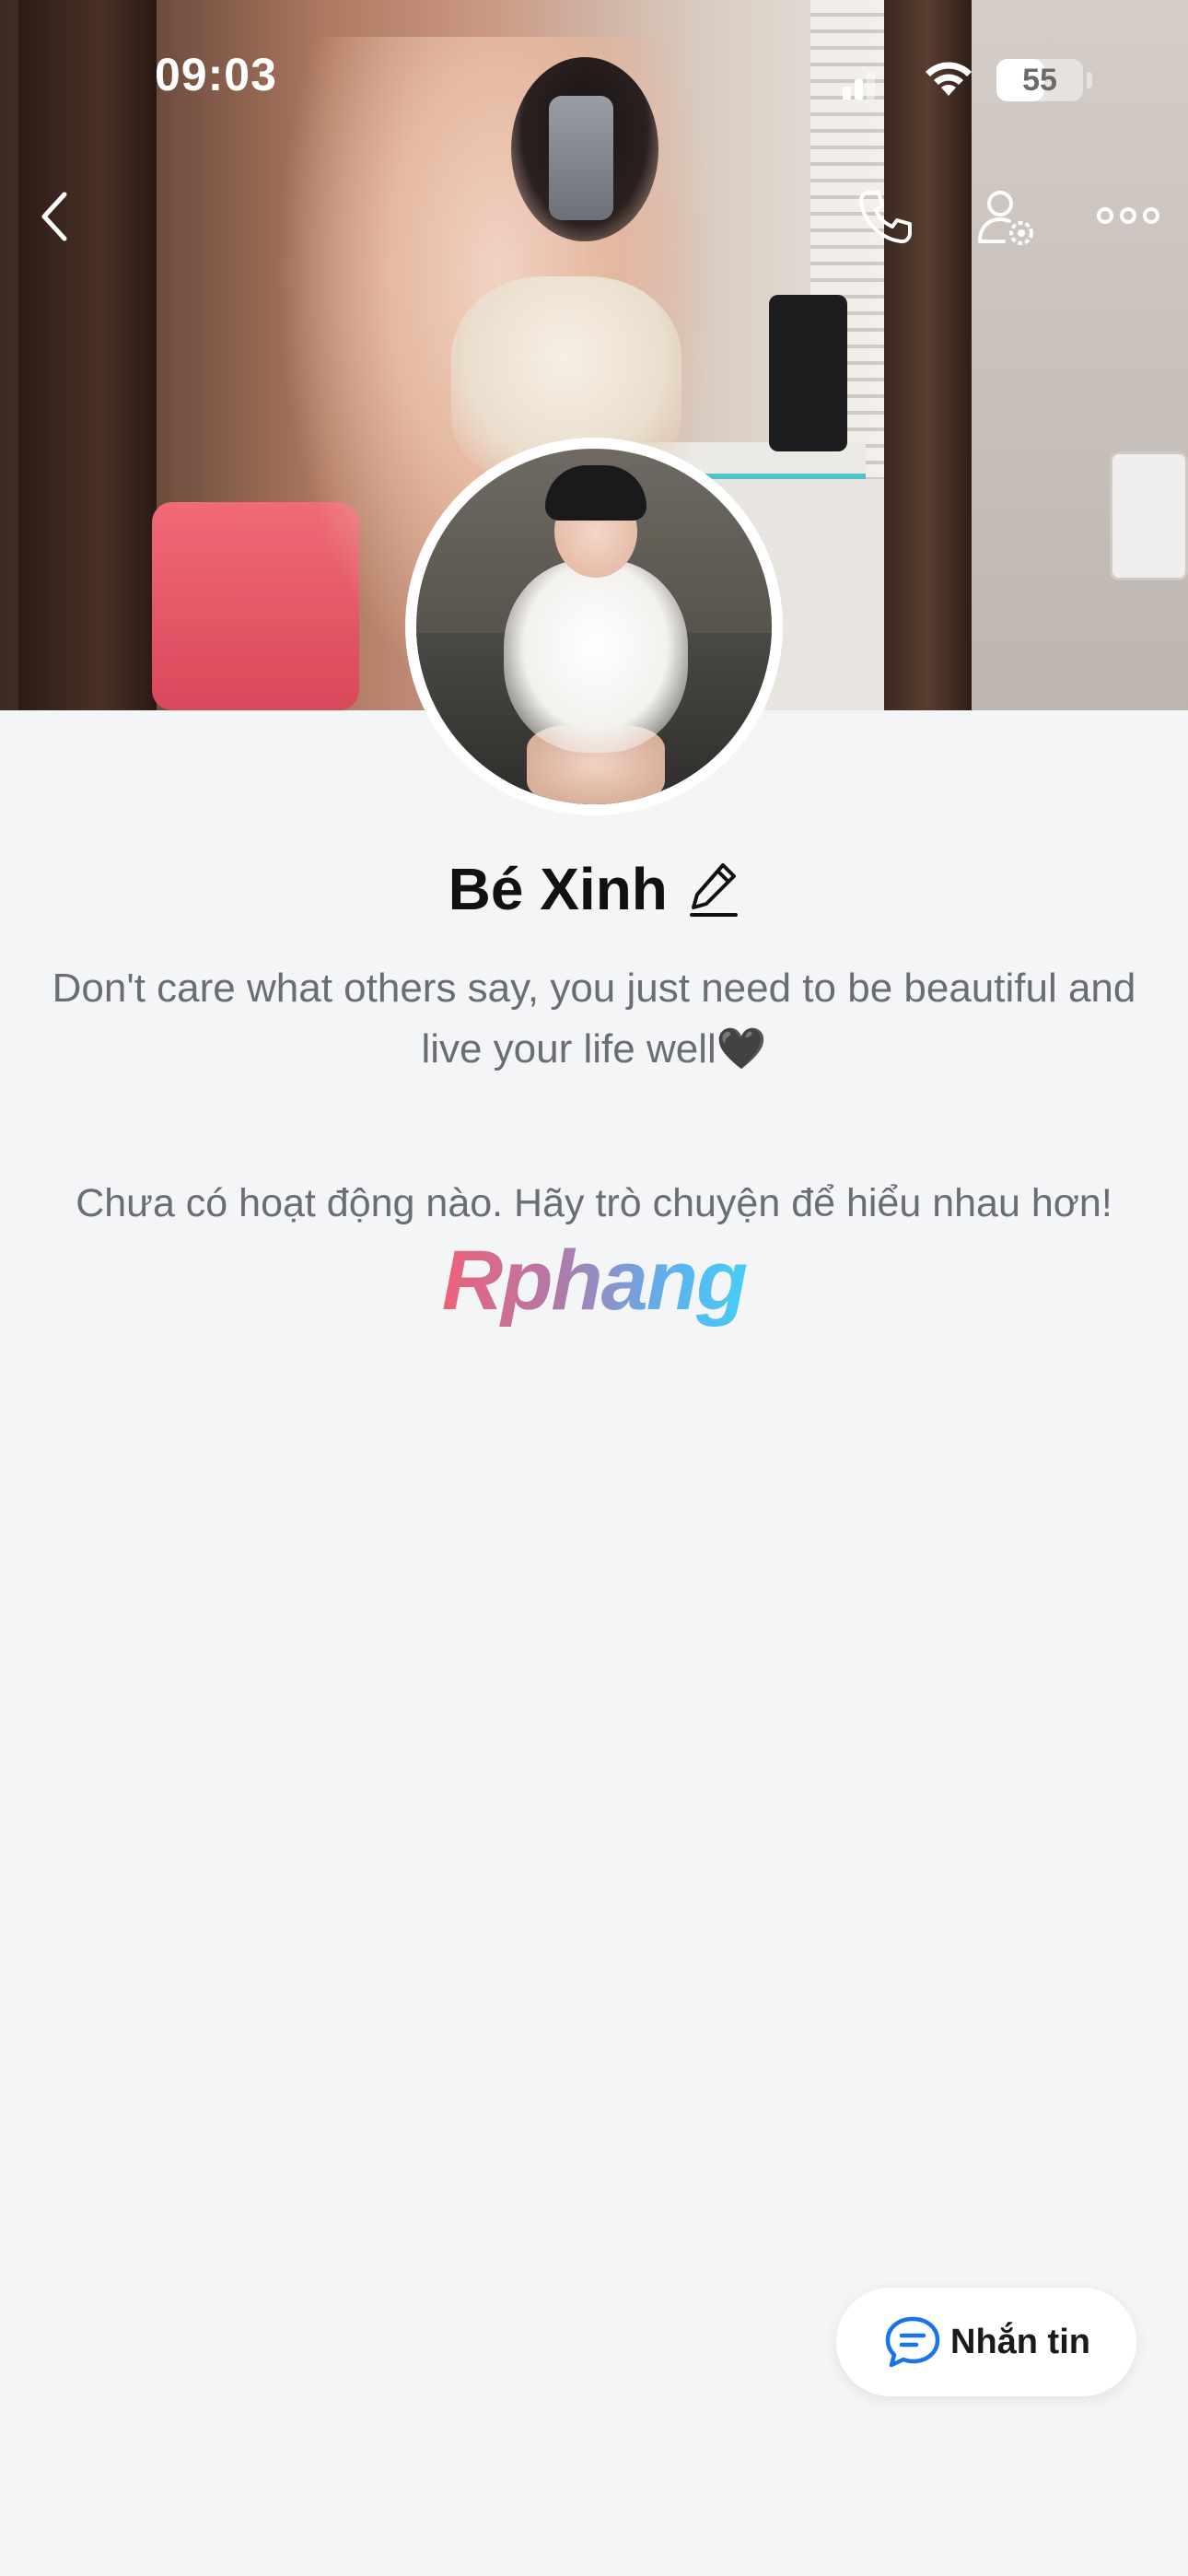  I want to click on cellular-signal-icon, so click(861, 84).